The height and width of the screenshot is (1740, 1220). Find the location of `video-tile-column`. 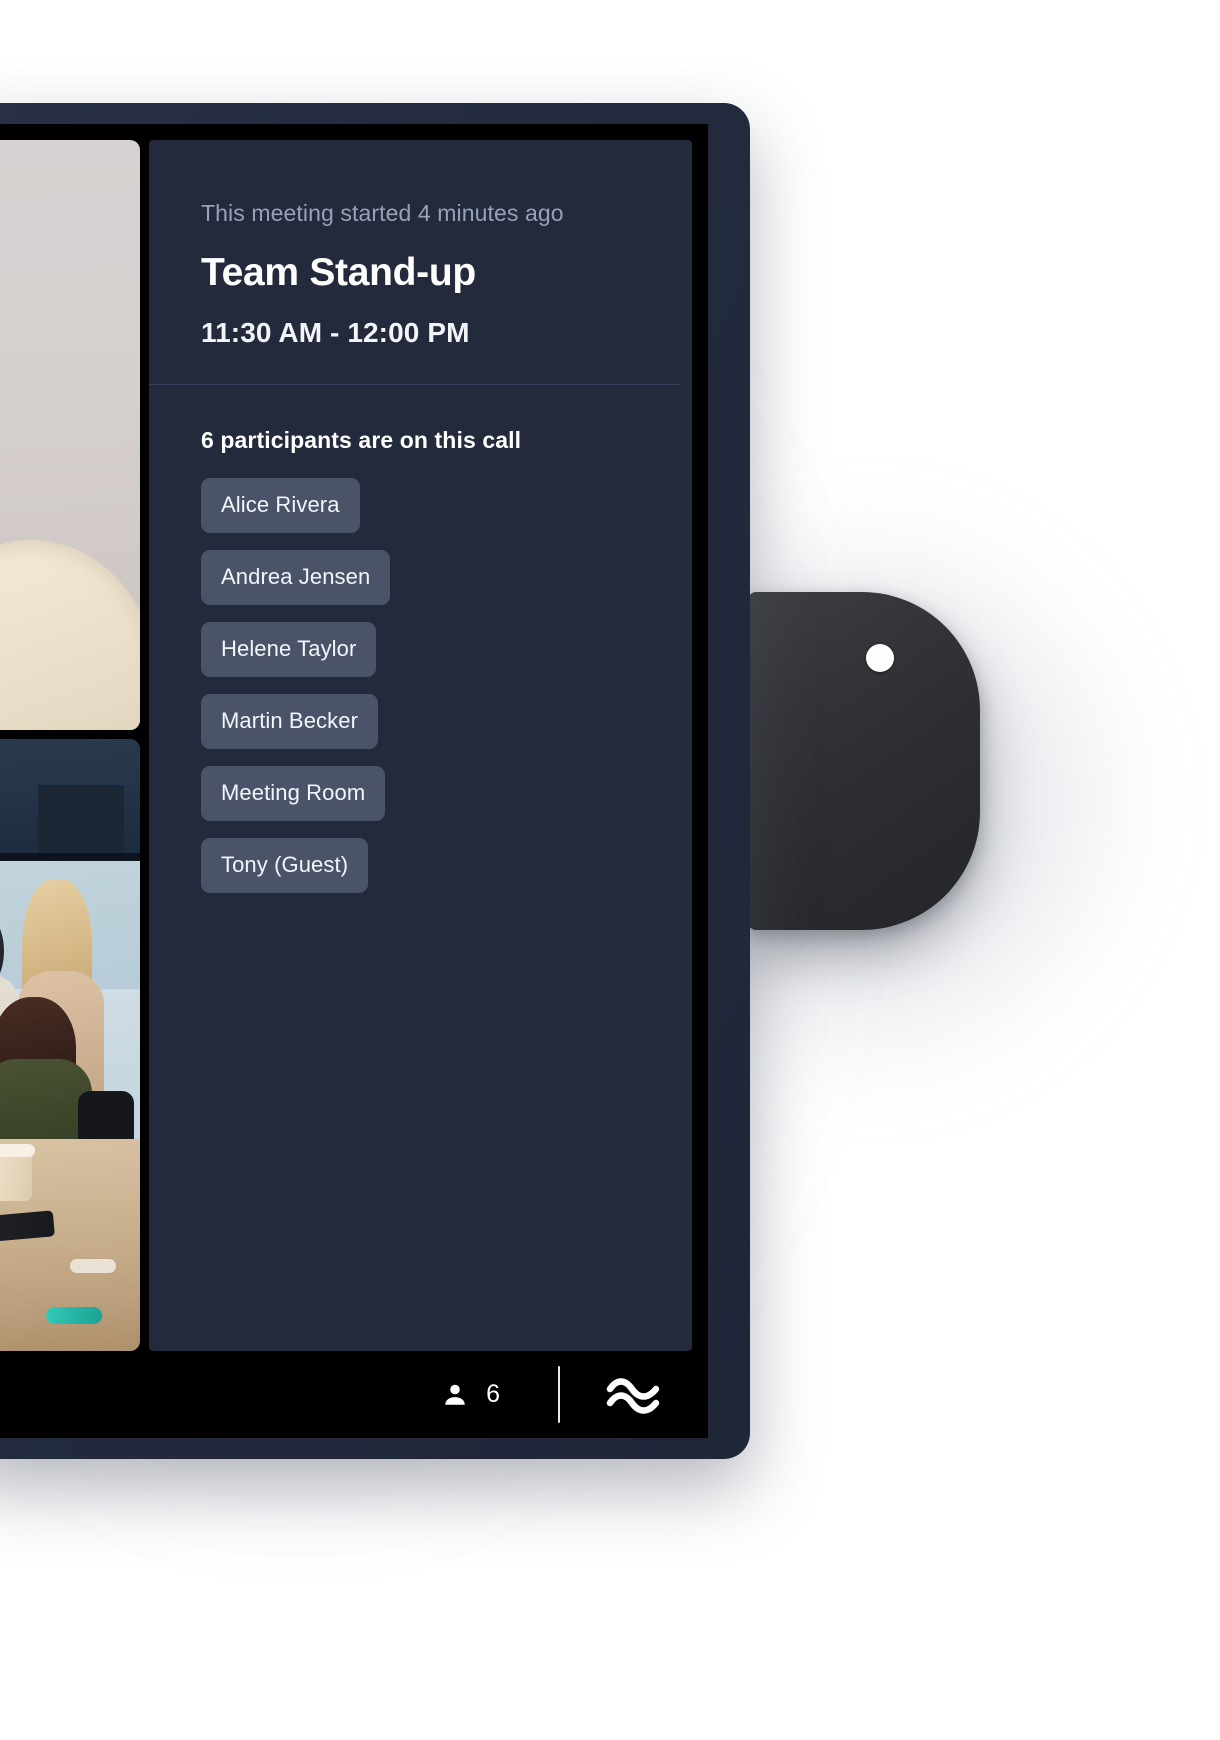

video-tile-column is located at coordinates (70, 745).